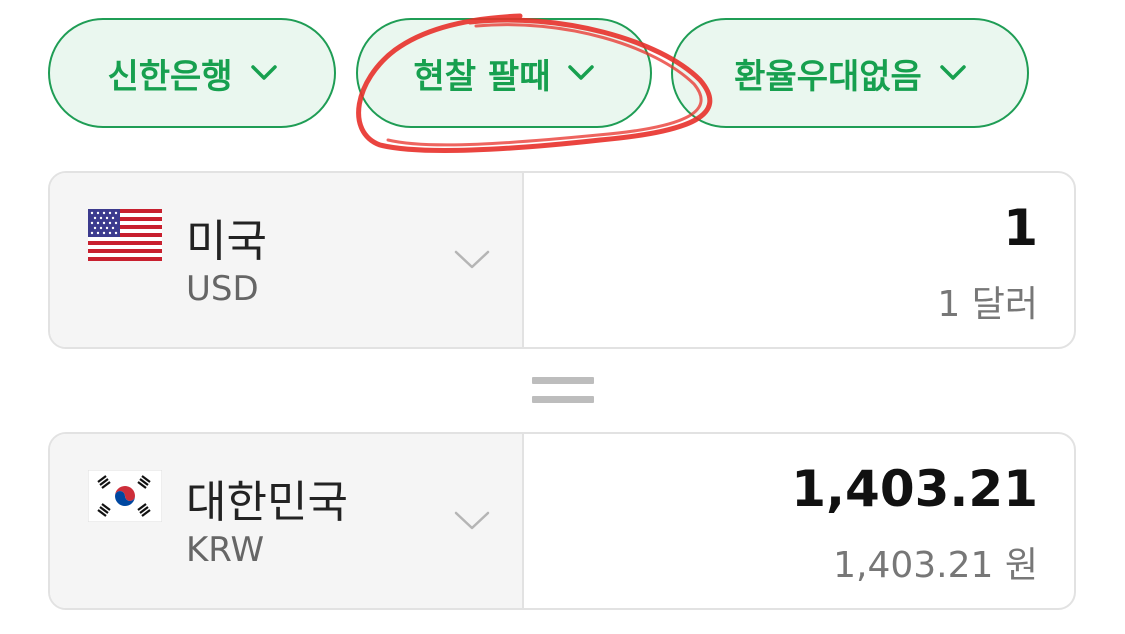  Describe the element at coordinates (125, 496) in the screenshot. I see `kr-flag-icon` at that location.